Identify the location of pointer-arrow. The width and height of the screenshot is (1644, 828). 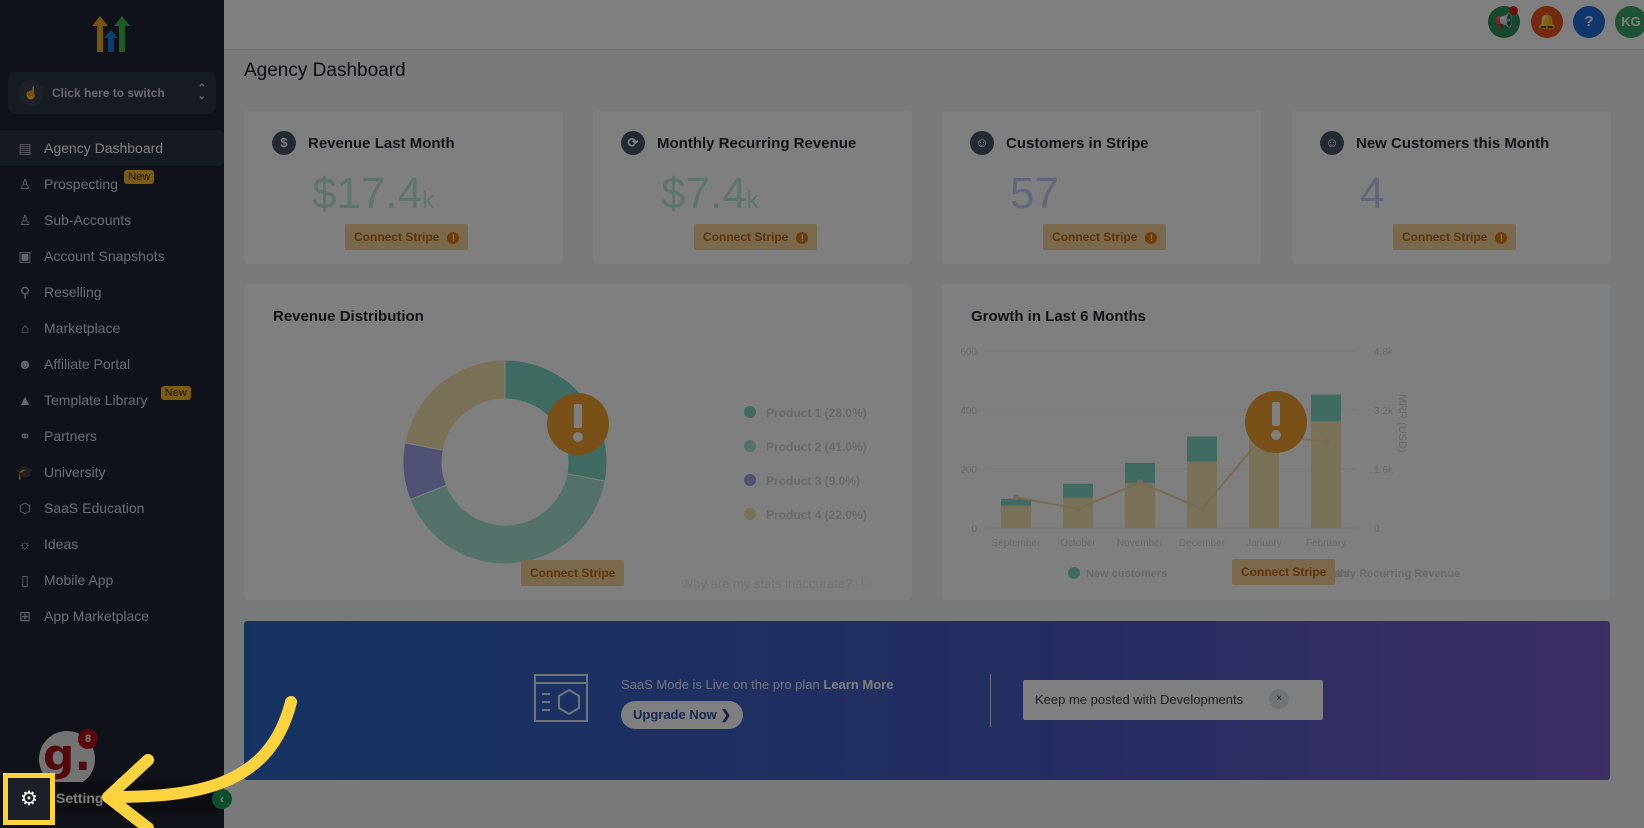
(199, 762).